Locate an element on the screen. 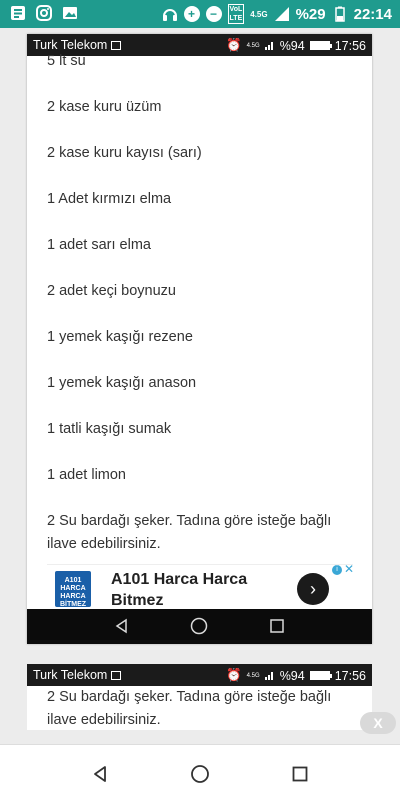  list-item: 5 lt su is located at coordinates (66, 61).